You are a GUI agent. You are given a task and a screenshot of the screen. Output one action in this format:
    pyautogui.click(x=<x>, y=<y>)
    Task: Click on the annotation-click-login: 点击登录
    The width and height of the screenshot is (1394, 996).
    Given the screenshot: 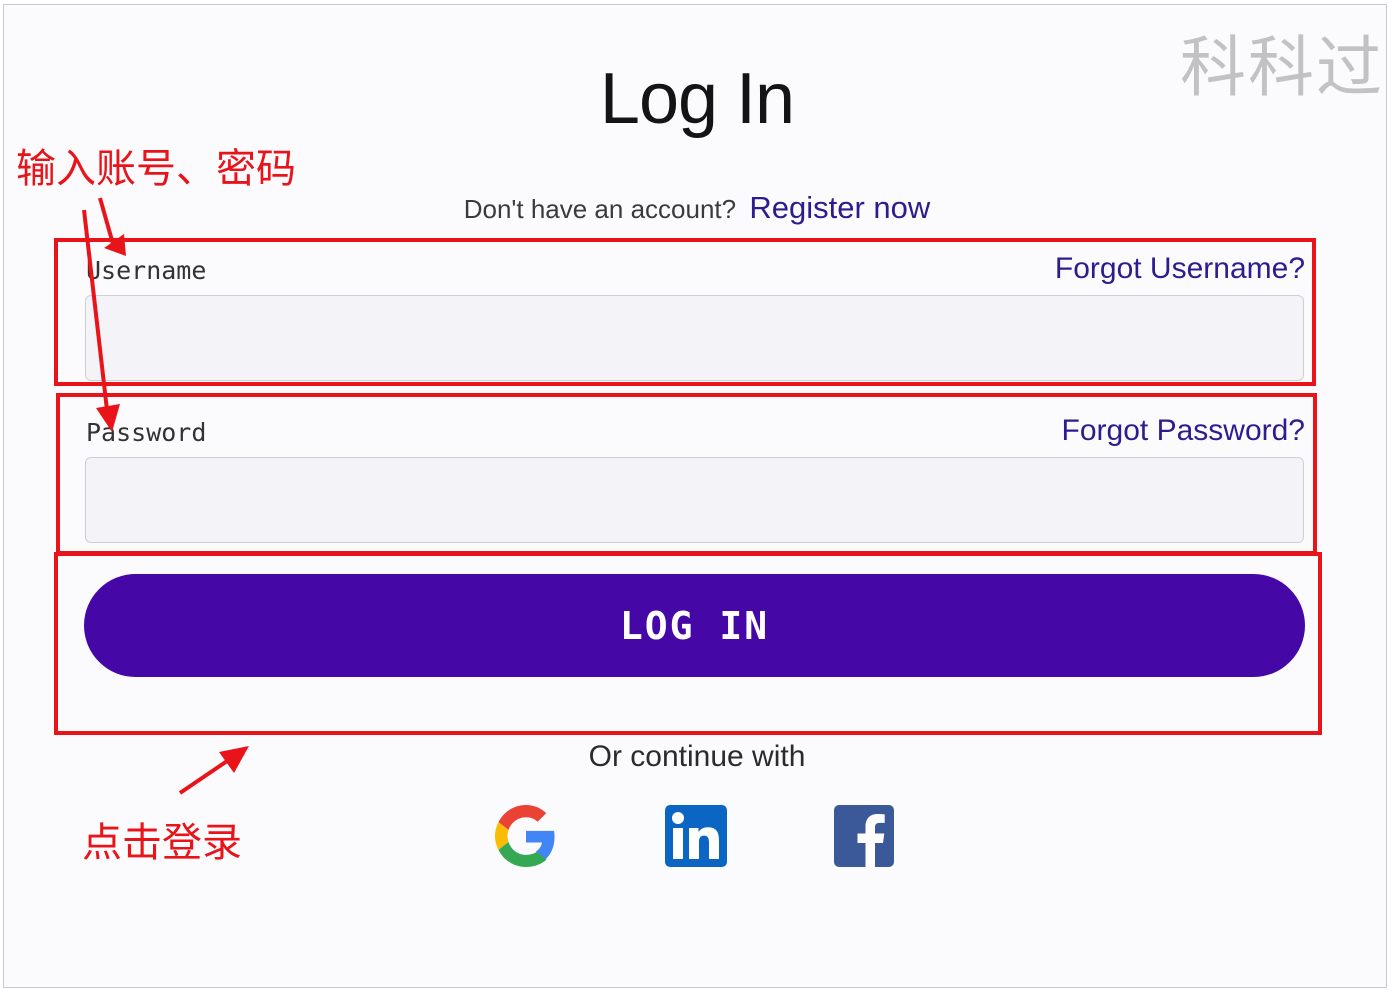 What is the action you would take?
    pyautogui.click(x=162, y=843)
    